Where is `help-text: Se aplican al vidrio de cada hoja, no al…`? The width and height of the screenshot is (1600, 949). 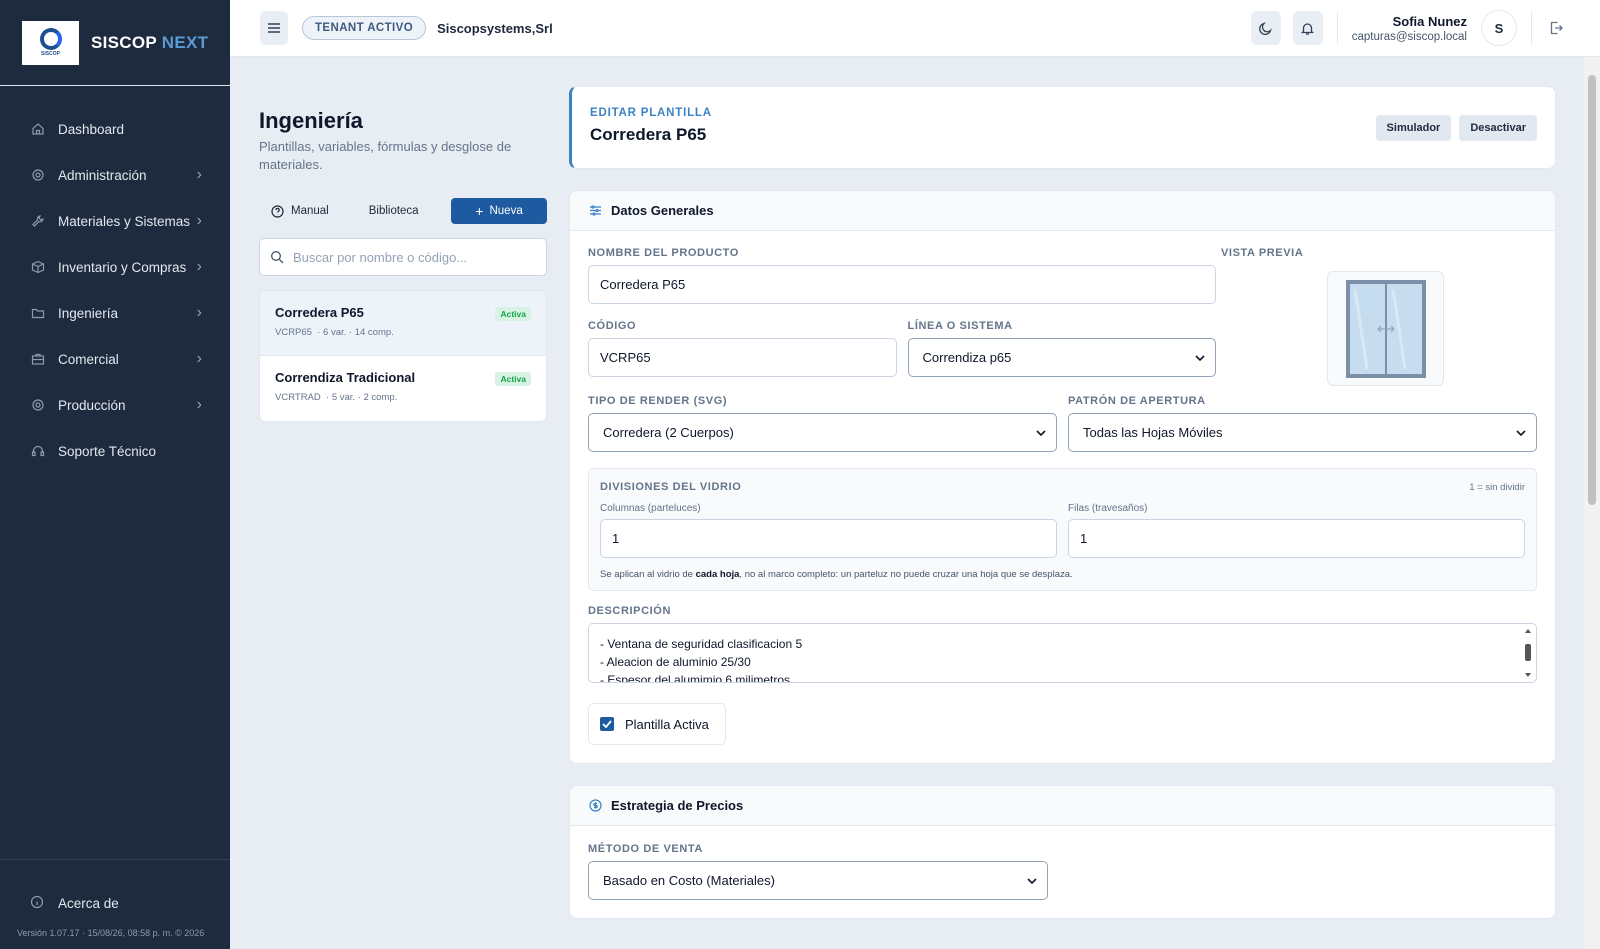 help-text: Se aplican al vidrio de cada hoja, no al… is located at coordinates (836, 574).